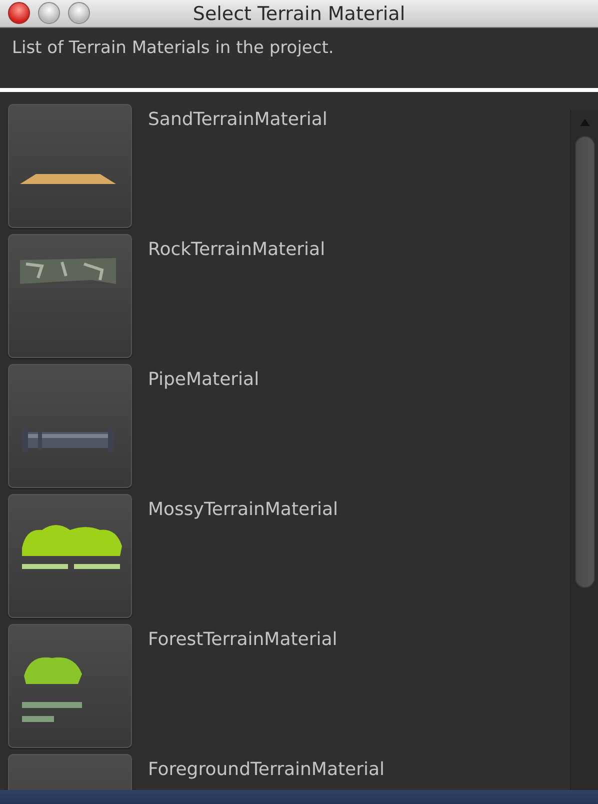 Image resolution: width=598 pixels, height=804 pixels. What do you see at coordinates (243, 556) in the screenshot?
I see `material-name: MossyTerrainMaterial` at bounding box center [243, 556].